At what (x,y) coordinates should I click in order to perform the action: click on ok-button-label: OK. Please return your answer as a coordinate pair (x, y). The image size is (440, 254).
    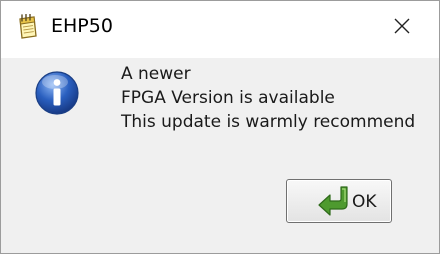
    Looking at the image, I should click on (364, 202).